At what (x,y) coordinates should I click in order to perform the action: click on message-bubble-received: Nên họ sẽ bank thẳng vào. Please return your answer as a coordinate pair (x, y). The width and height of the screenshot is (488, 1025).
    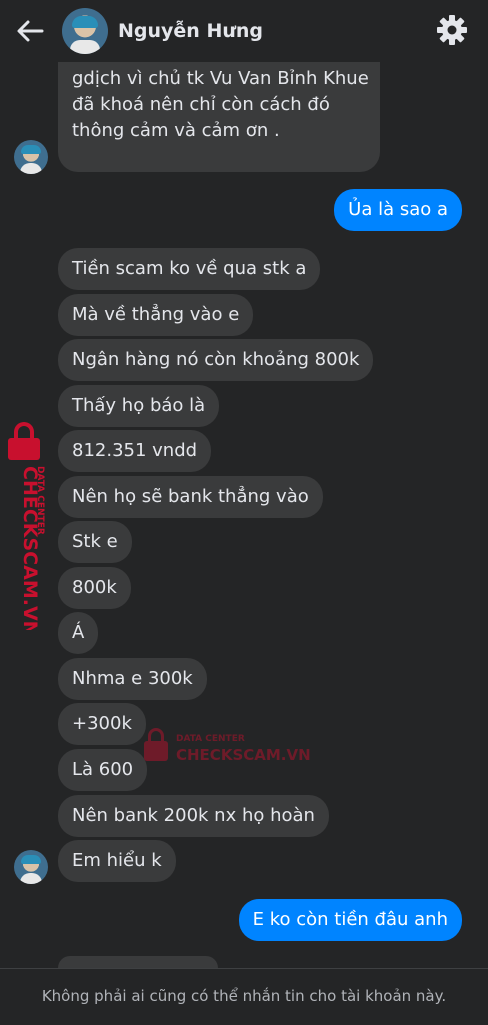
    Looking at the image, I should click on (190, 497).